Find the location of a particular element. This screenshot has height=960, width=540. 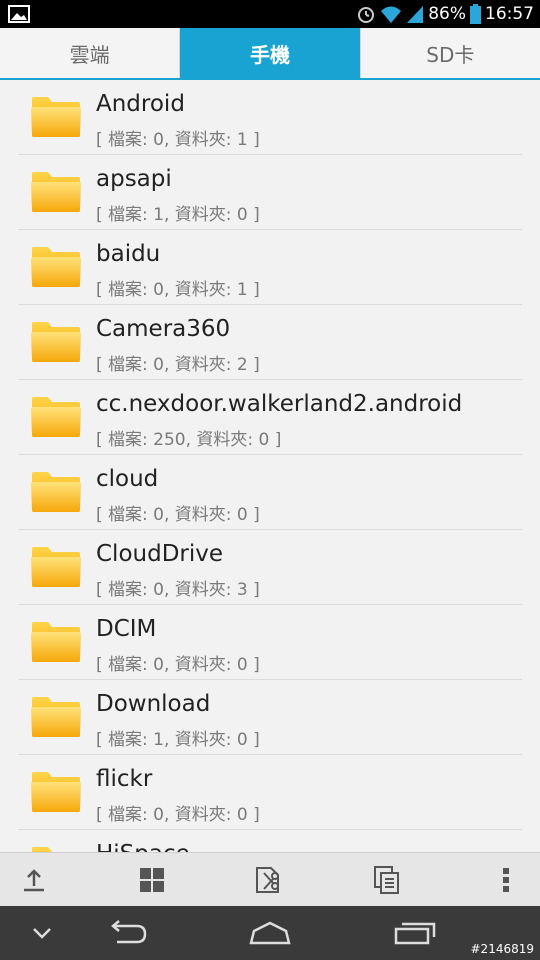

list-item: Download [ 檔案: 1, 資料夾: 0 ] is located at coordinates (270, 717).